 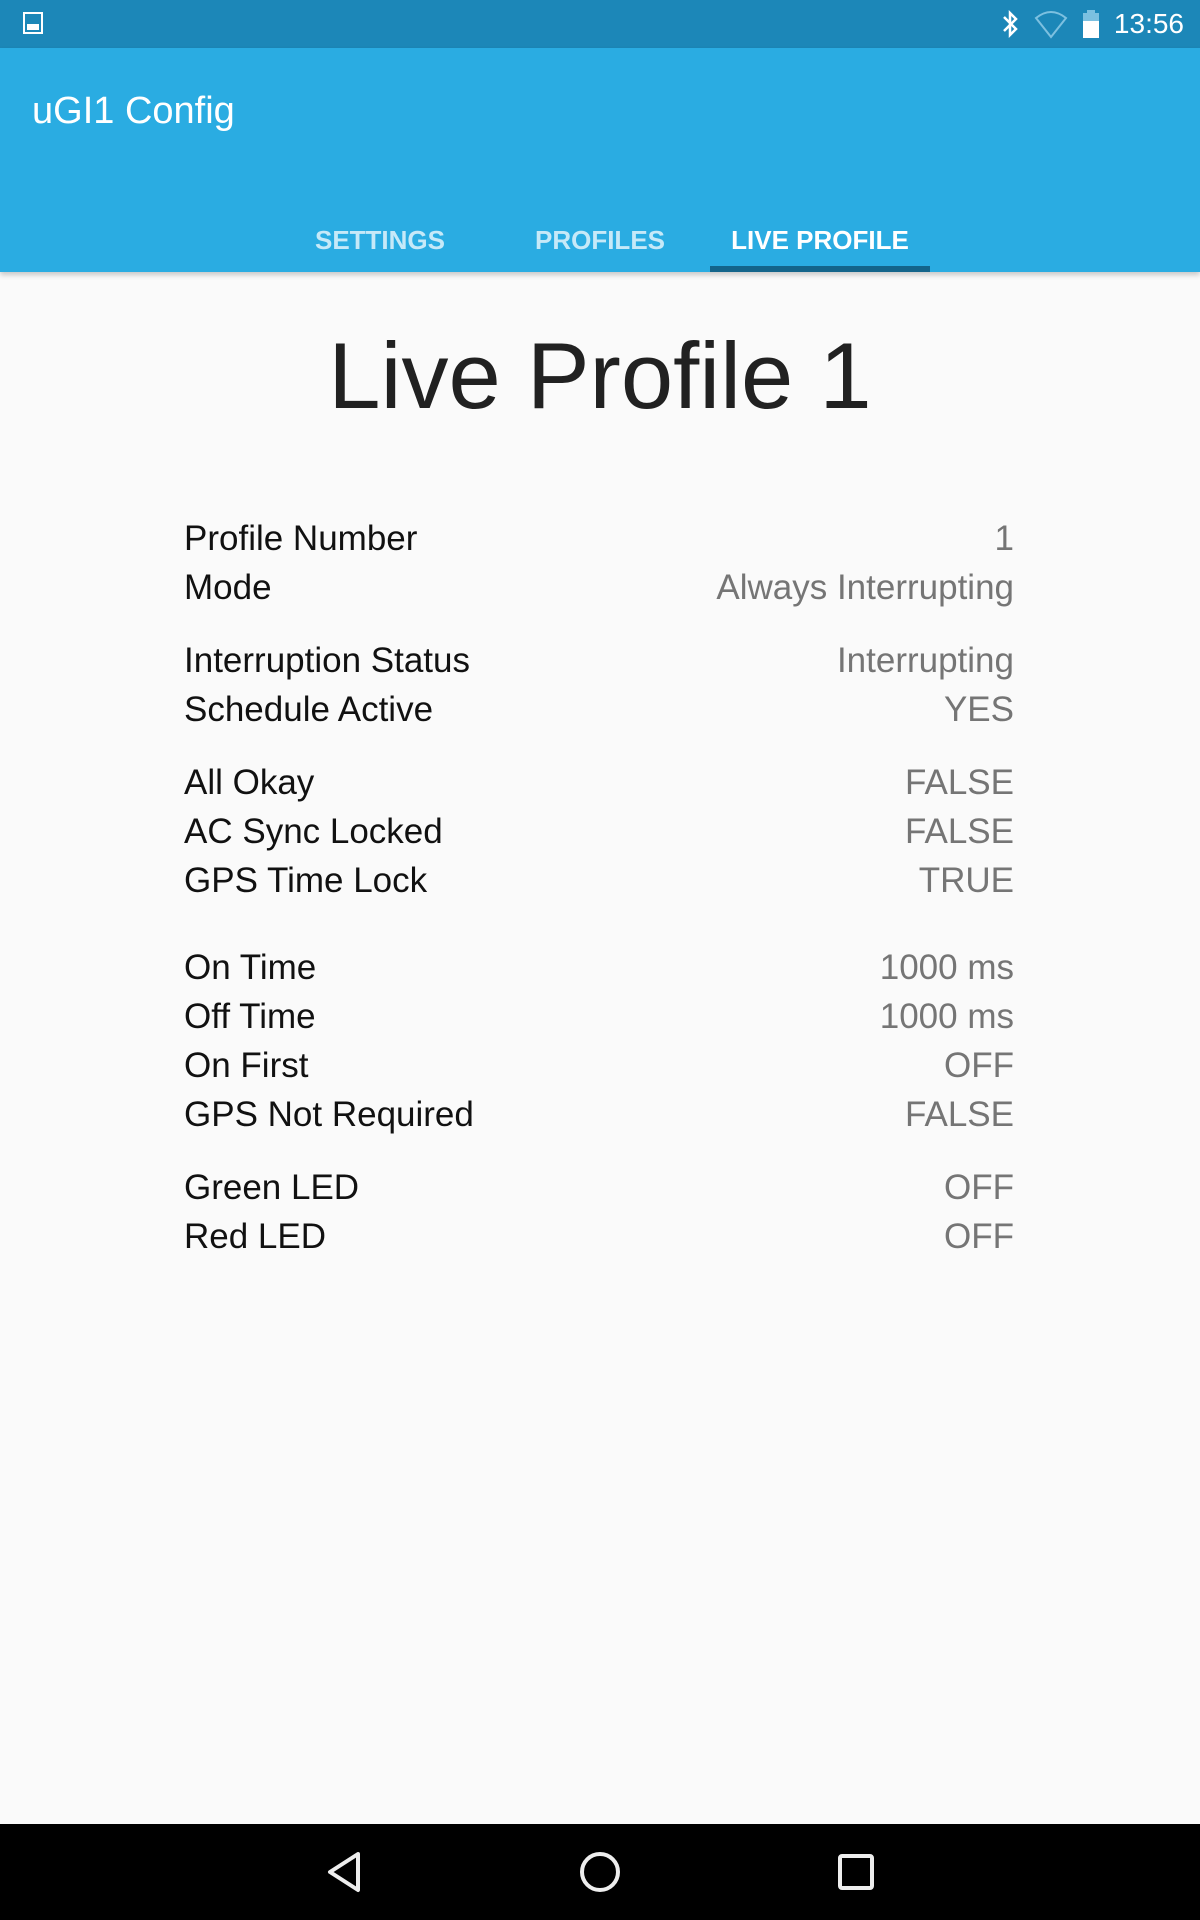 I want to click on row-label: Mode, so click(x=228, y=587).